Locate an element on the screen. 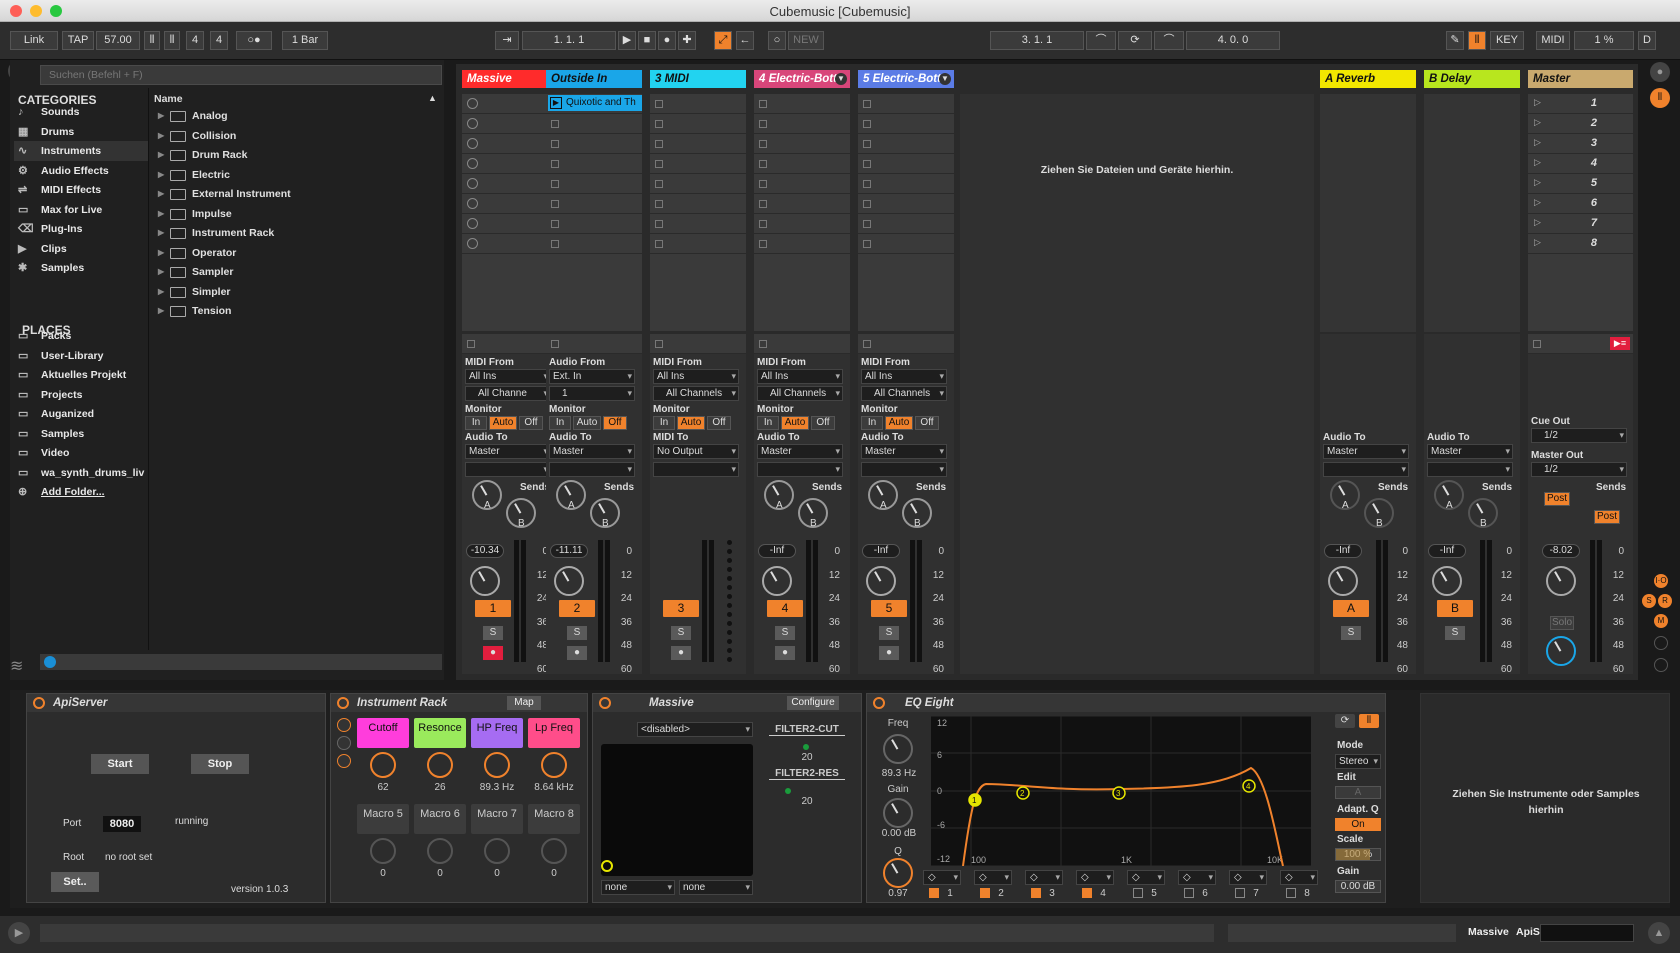  fold-icon: ▼ is located at coordinates (841, 79).